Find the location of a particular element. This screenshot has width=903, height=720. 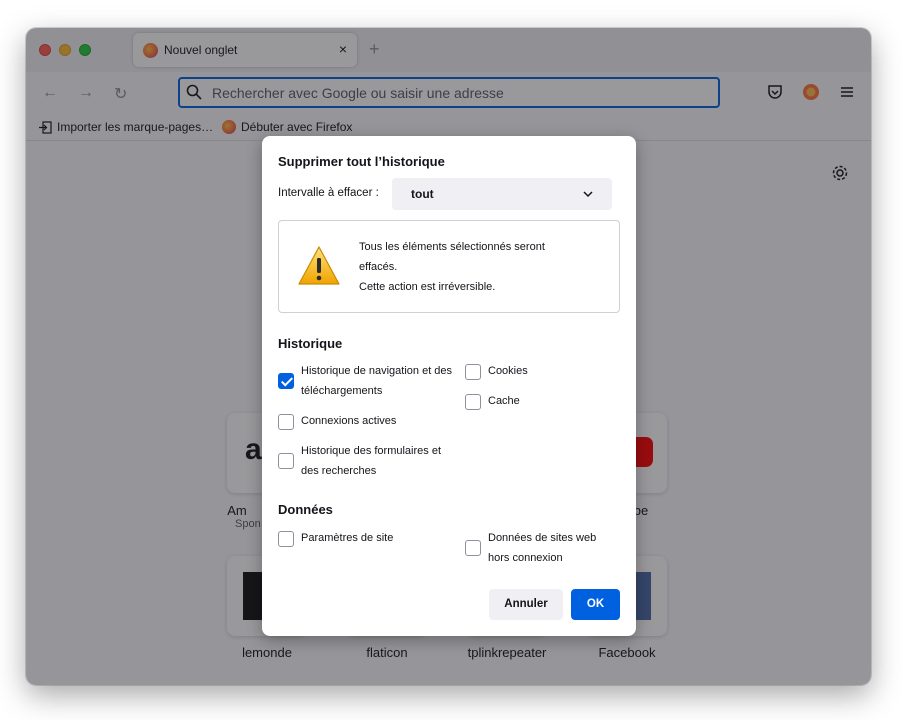

checkbox-offline-data: Données de sites web hors connexion is located at coordinates (530, 548).